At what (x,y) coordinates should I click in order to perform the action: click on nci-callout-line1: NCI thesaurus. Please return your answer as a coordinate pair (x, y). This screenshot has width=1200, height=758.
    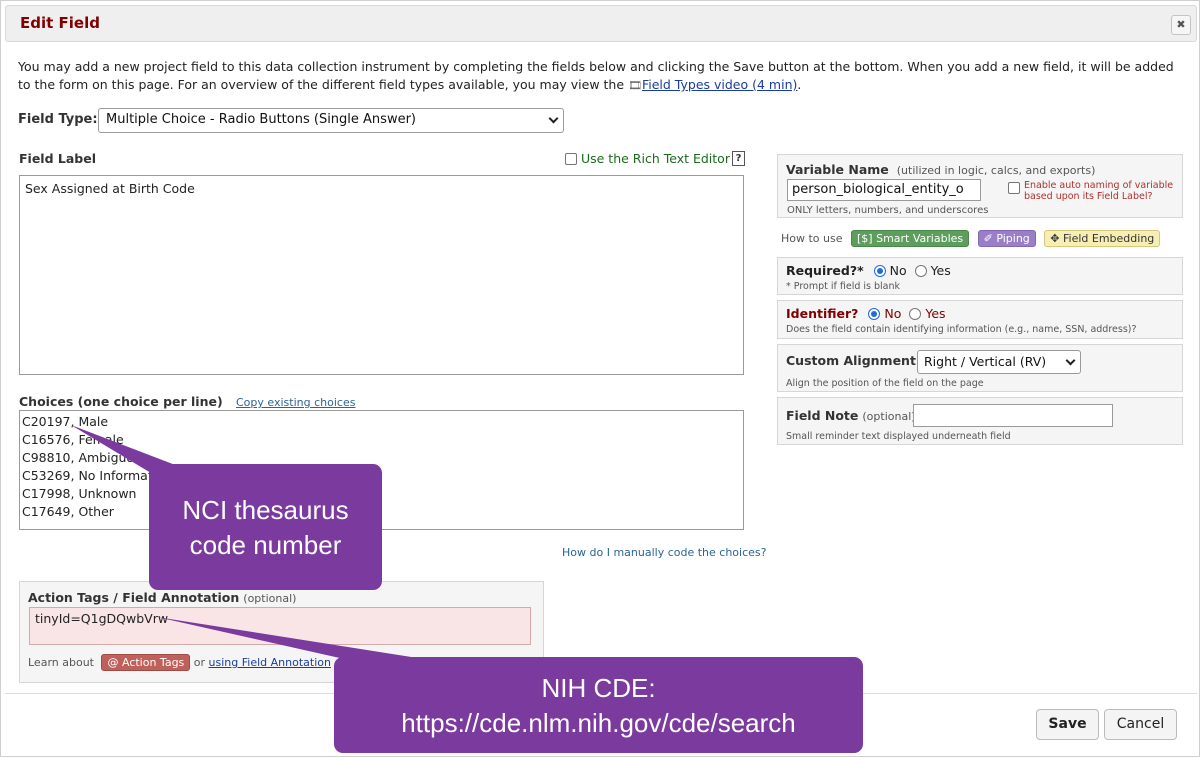
    Looking at the image, I should click on (265, 510).